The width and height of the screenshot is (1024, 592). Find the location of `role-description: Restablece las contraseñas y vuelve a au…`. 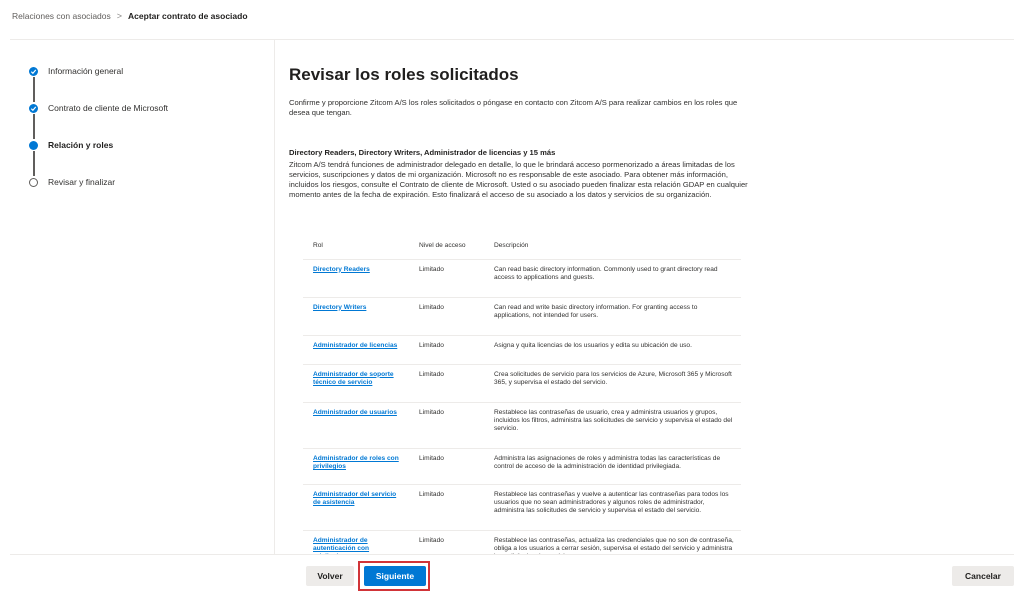

role-description: Restablece las contraseñas y vuelve a au… is located at coordinates (612, 507).